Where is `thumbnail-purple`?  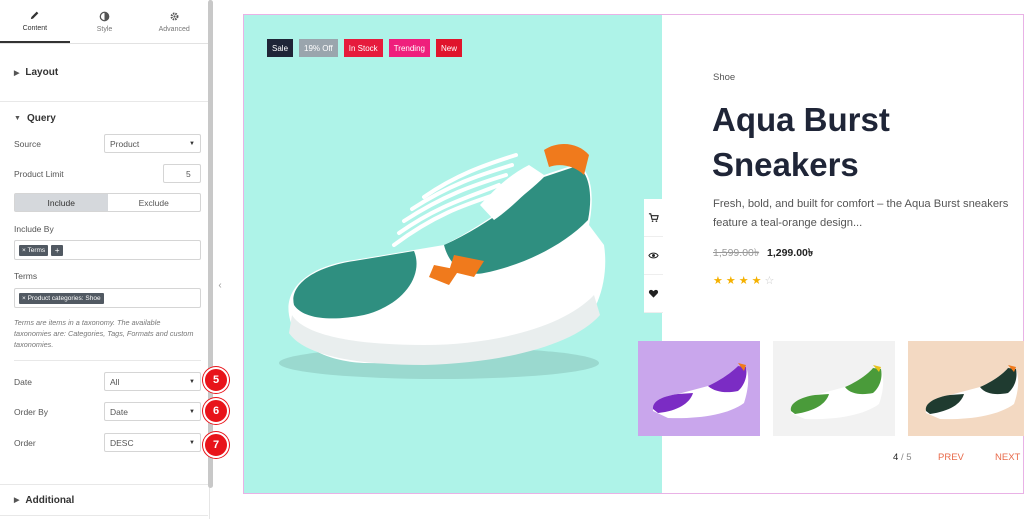
thumbnail-purple is located at coordinates (699, 388).